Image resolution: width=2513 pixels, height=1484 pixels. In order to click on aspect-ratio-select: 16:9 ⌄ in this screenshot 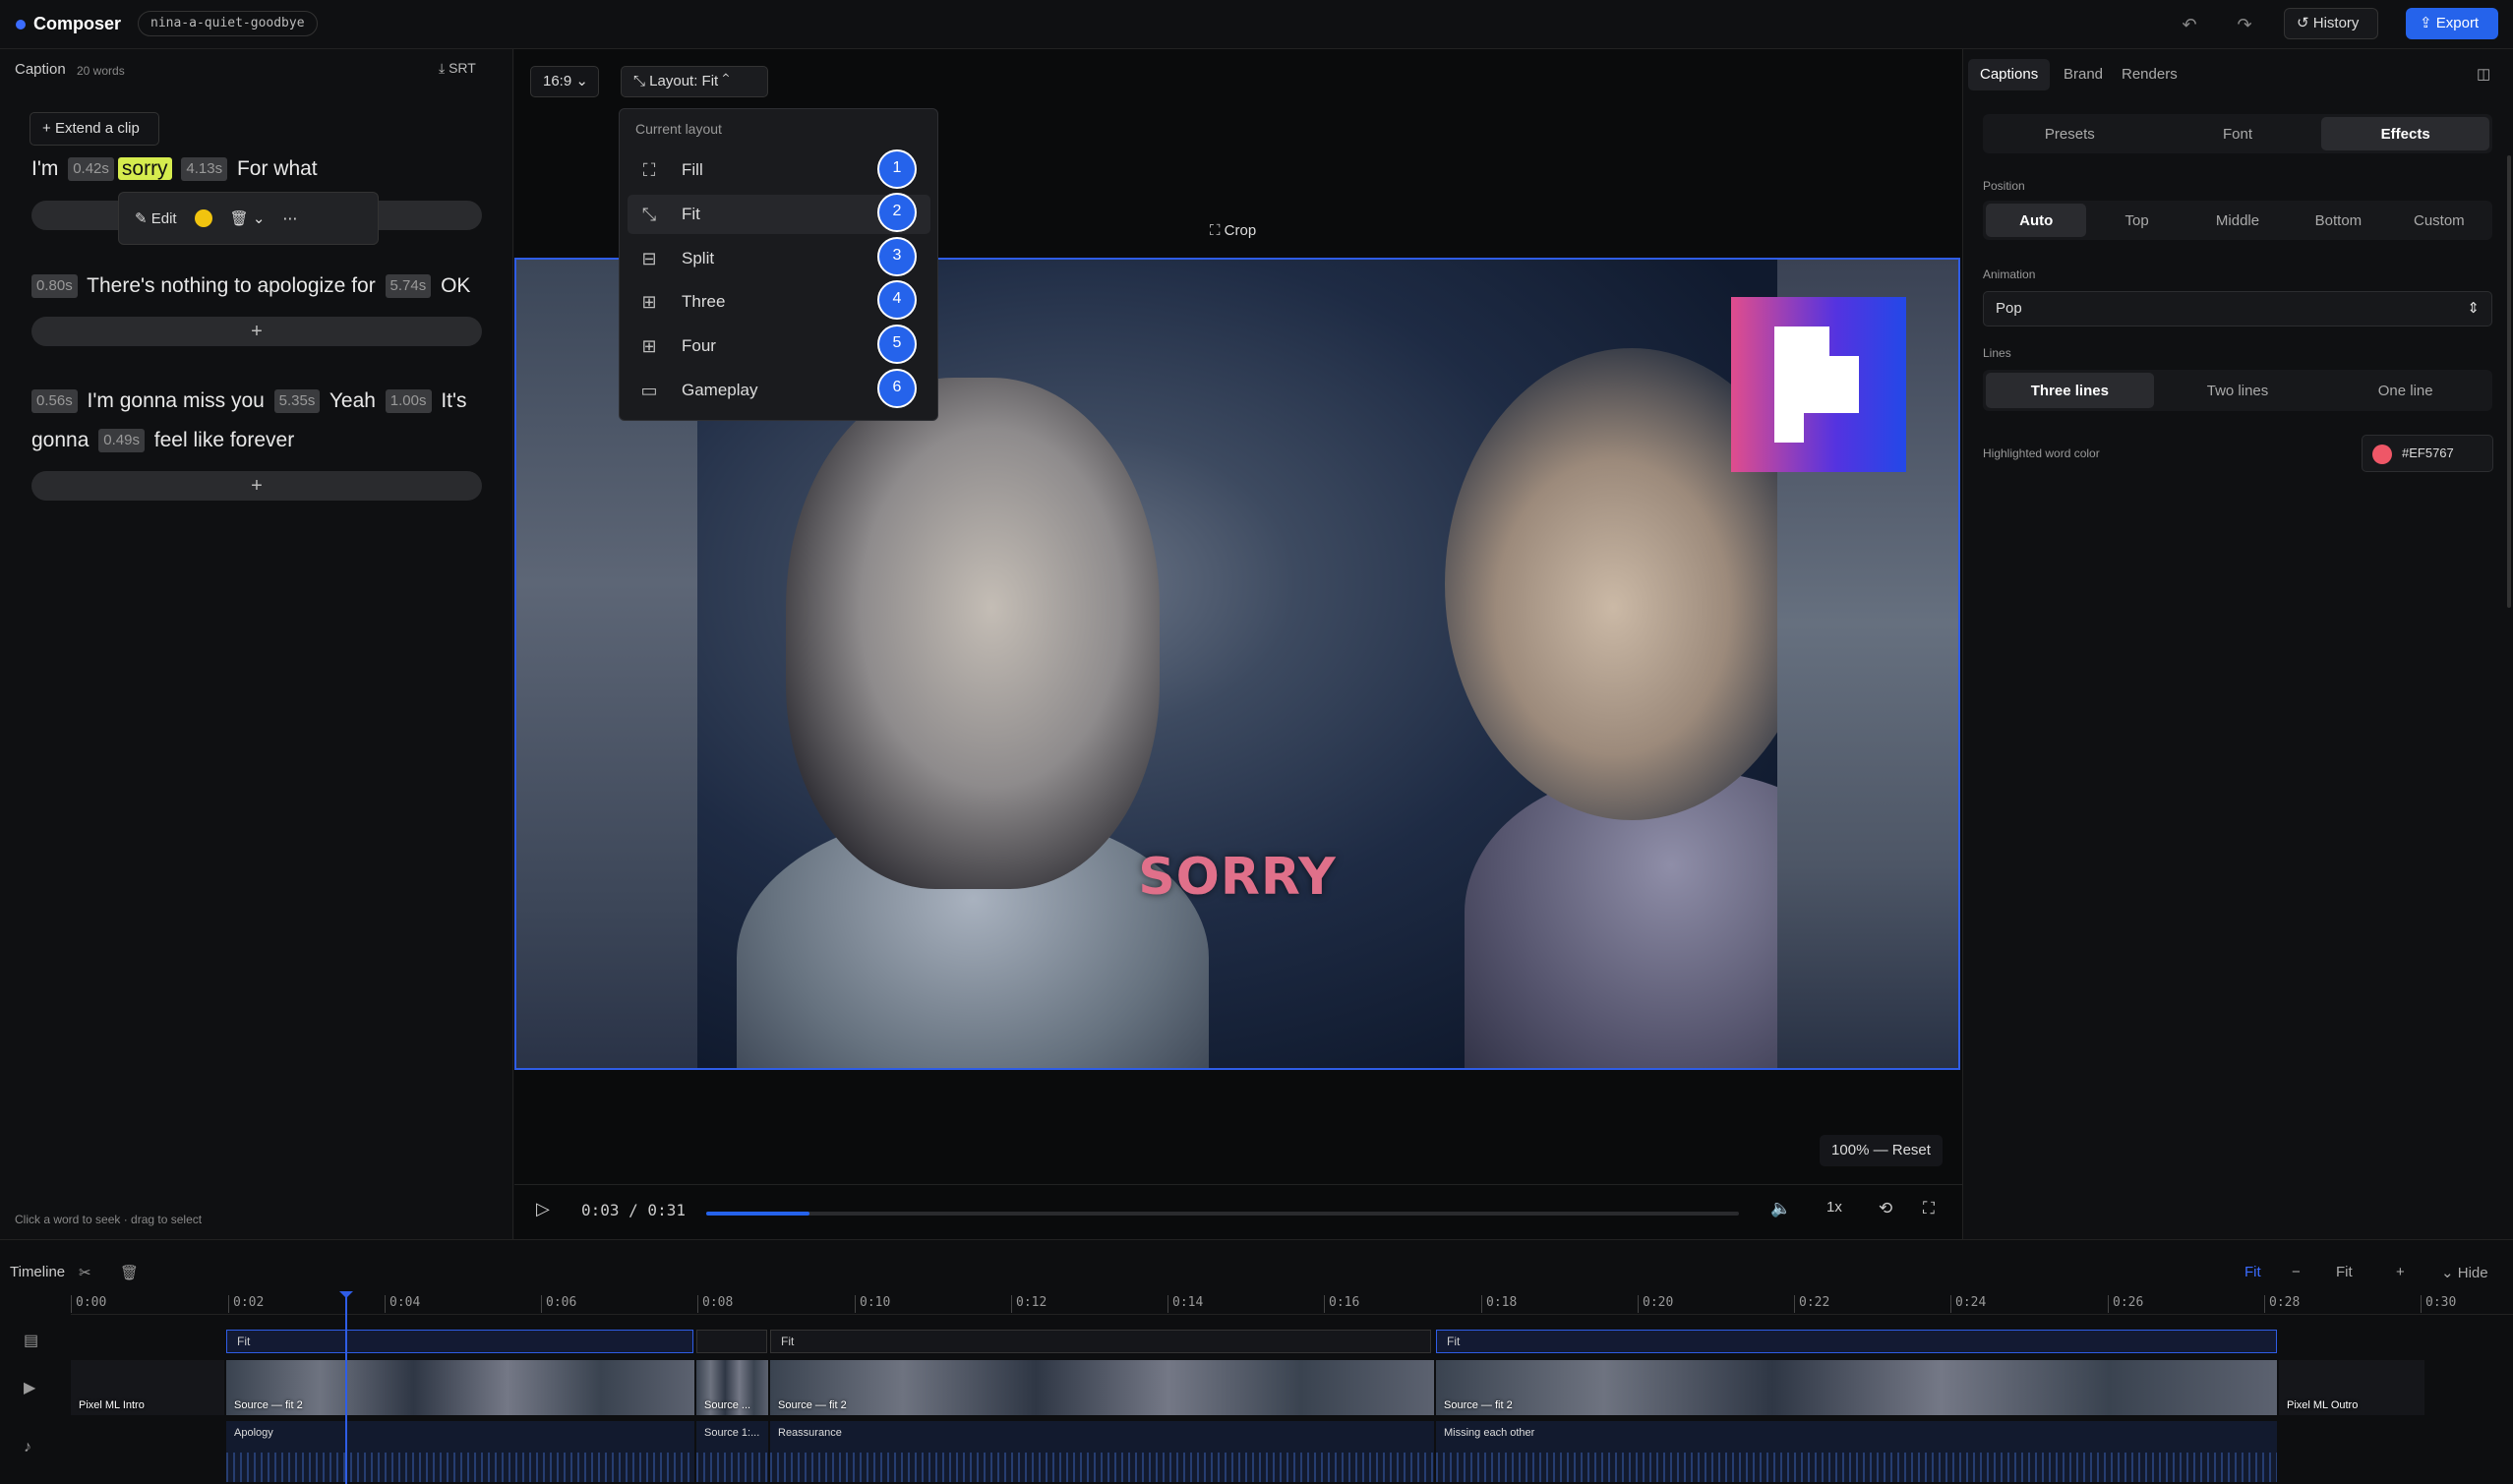, I will do `click(564, 82)`.